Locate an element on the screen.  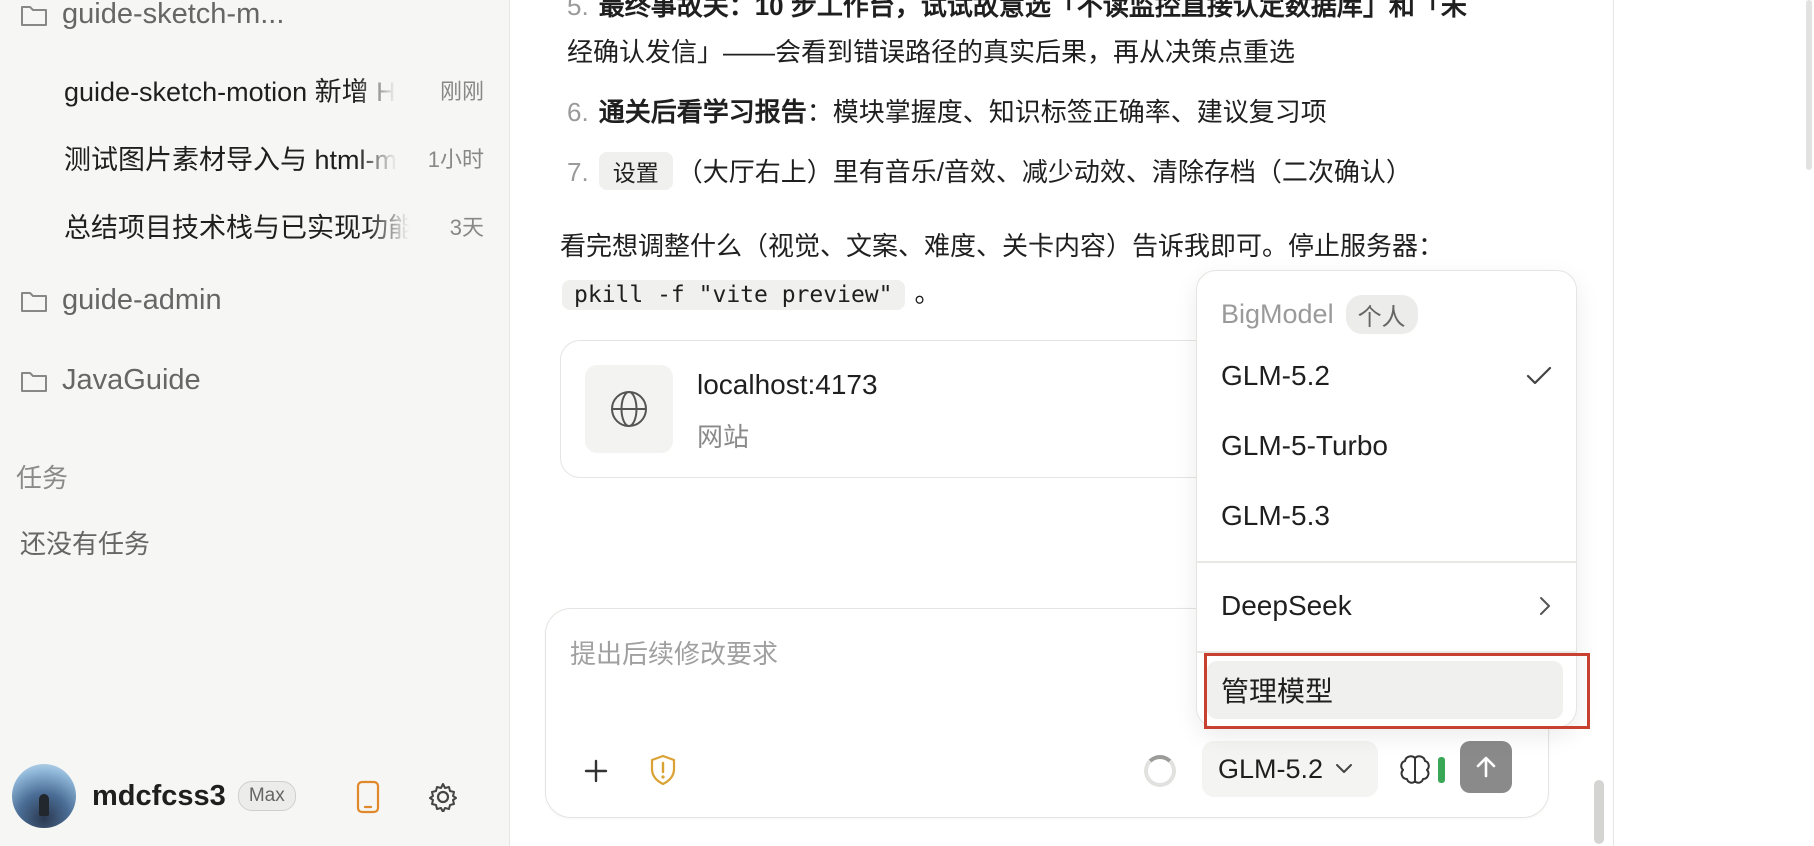
model-selector: GLM-5.2 is located at coordinates (1290, 769).